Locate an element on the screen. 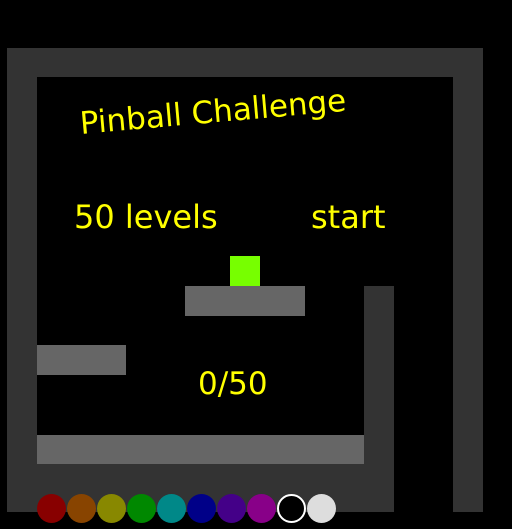 This screenshot has height=529, width=512. color-swatch-dark-red is located at coordinates (51, 508).